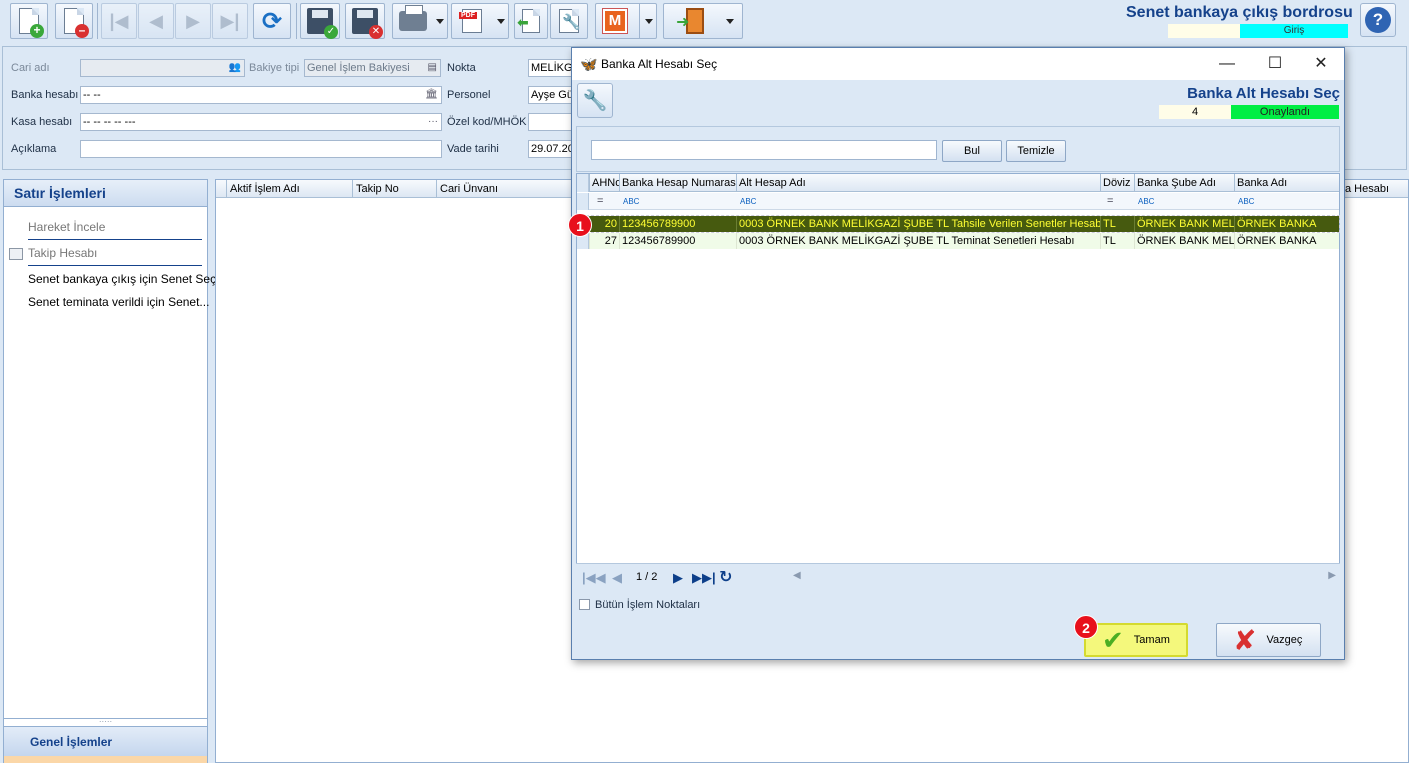 The width and height of the screenshot is (1409, 763). I want to click on settings-button: 🔧, so click(569, 21).